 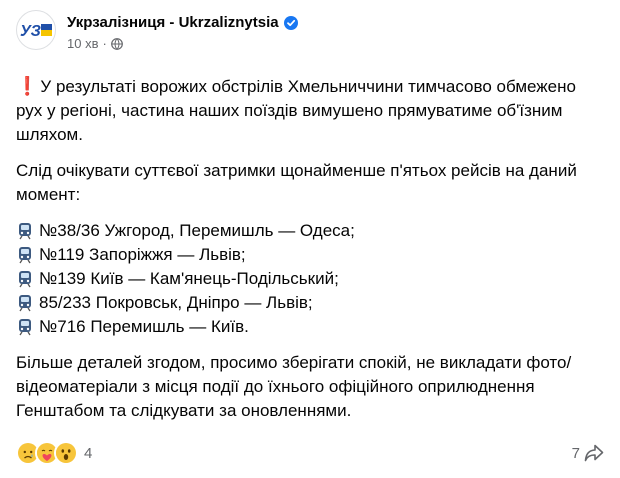 I want to click on svg-text: УЗ, so click(x=30, y=31).